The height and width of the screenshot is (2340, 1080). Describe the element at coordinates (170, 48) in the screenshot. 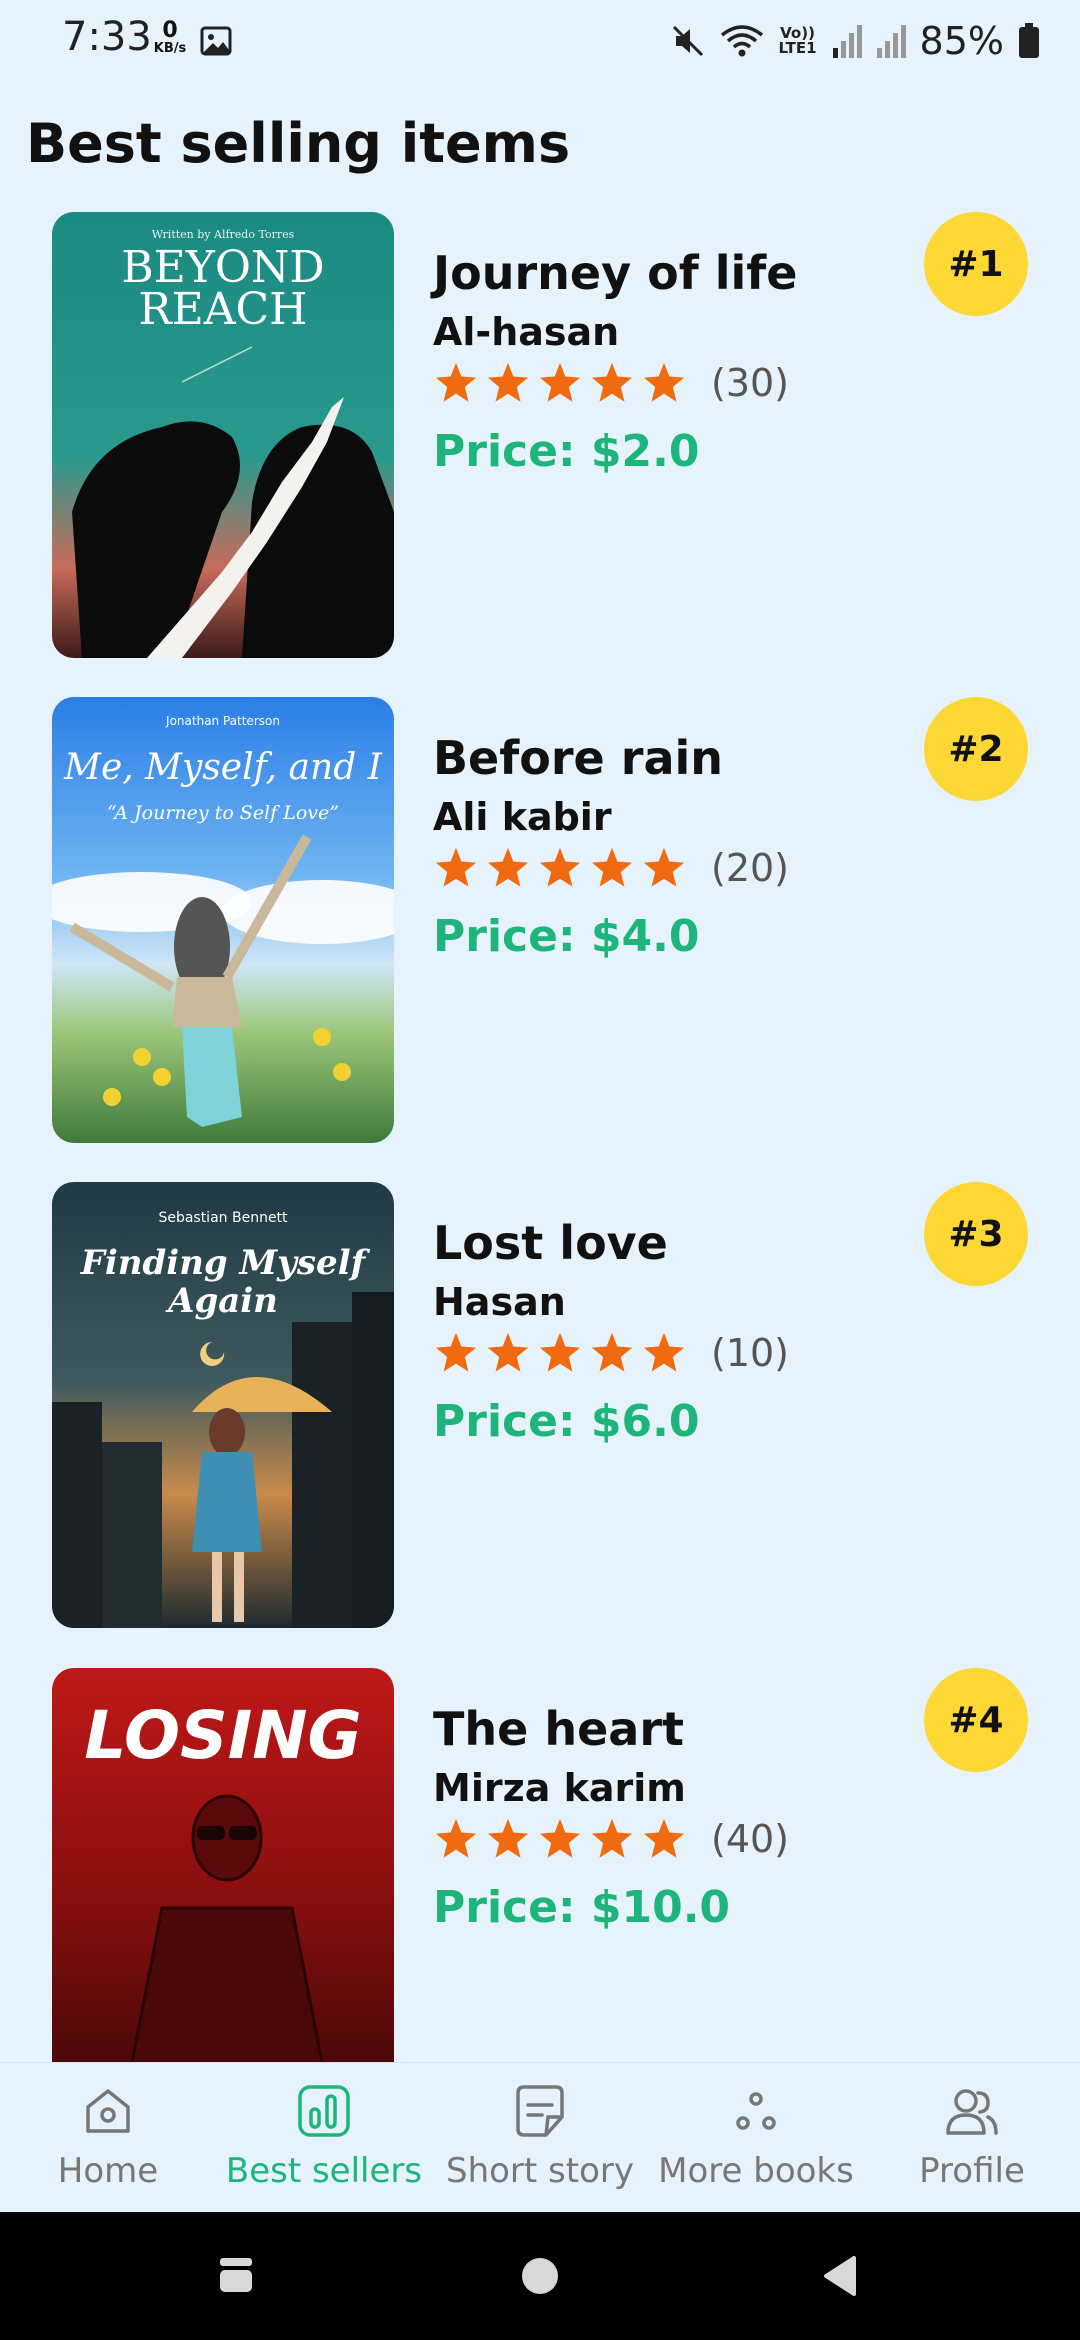

I see `net-speed-unit: KB/s` at that location.